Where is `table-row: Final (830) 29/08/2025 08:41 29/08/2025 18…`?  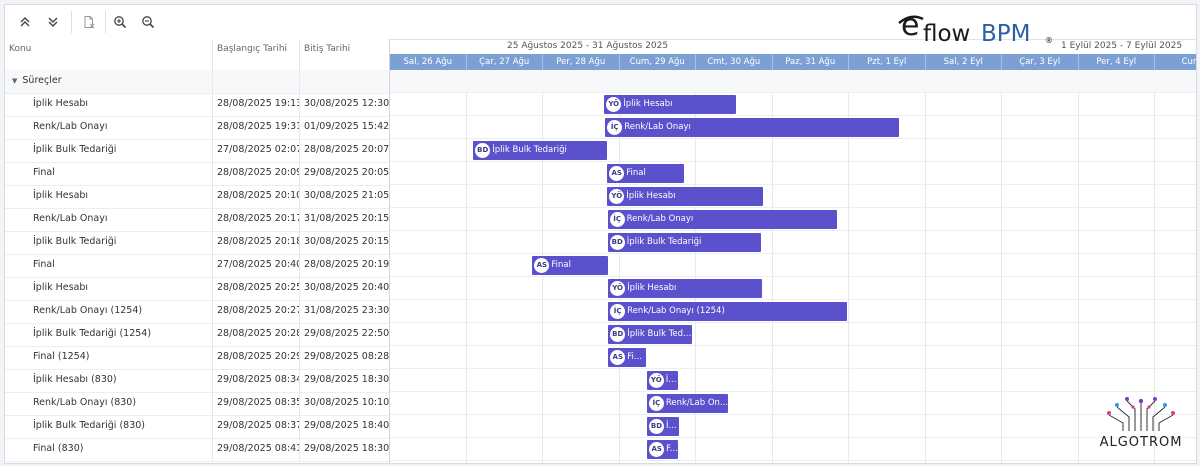 table-row: Final (830) 29/08/2025 08:41 29/08/2025 18… is located at coordinates (197, 450).